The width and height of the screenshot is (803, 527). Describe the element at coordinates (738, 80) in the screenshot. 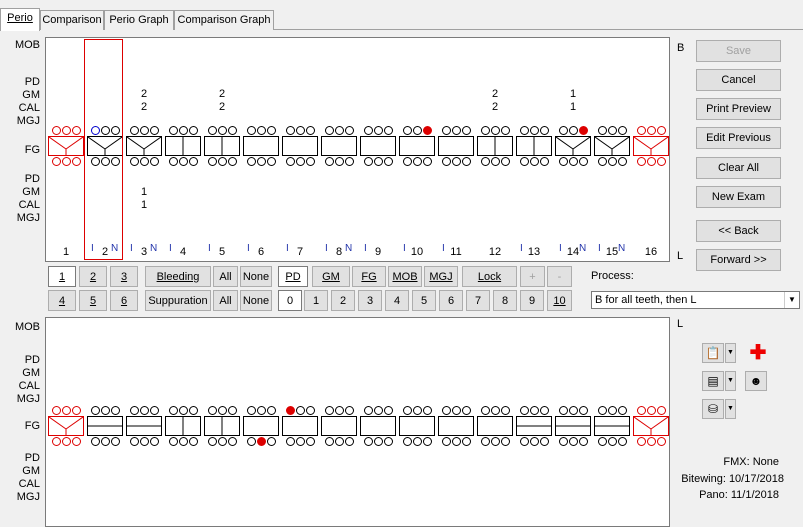

I see `cancel-button: Cancel` at that location.